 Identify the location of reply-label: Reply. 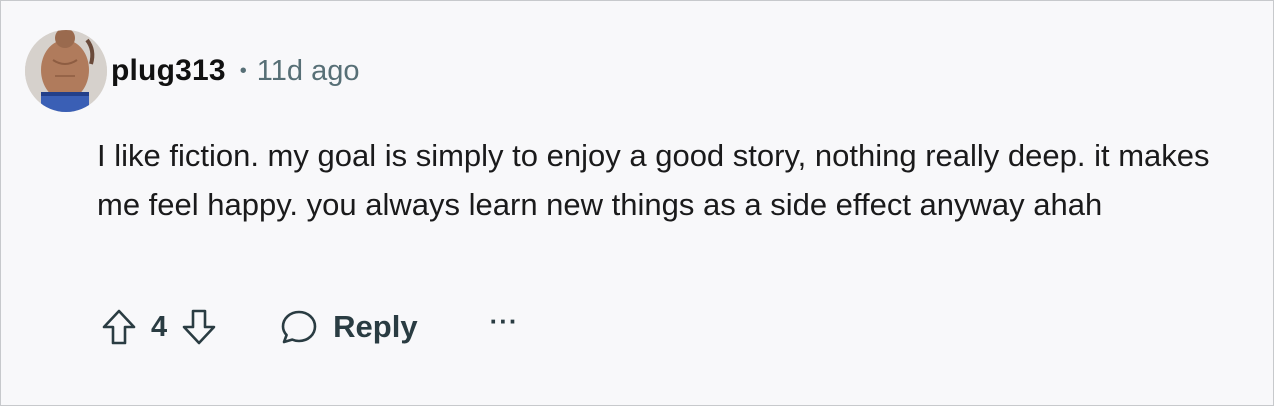
(375, 326).